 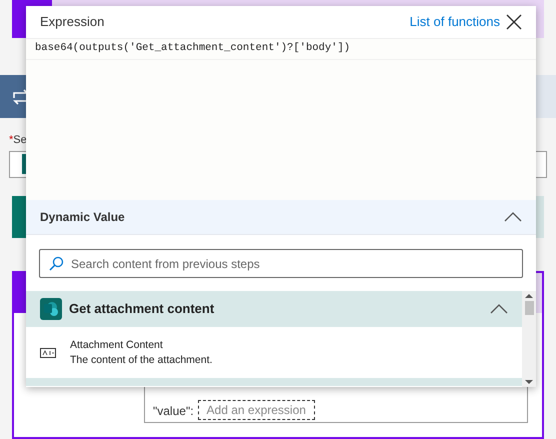 What do you see at coordinates (51, 309) in the screenshot?
I see `sharepoint-icon` at bounding box center [51, 309].